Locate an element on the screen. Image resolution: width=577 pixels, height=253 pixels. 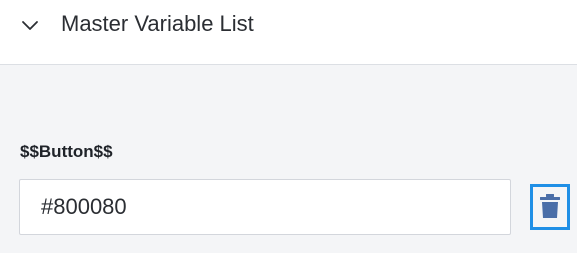
delete-variable-button is located at coordinates (550, 207).